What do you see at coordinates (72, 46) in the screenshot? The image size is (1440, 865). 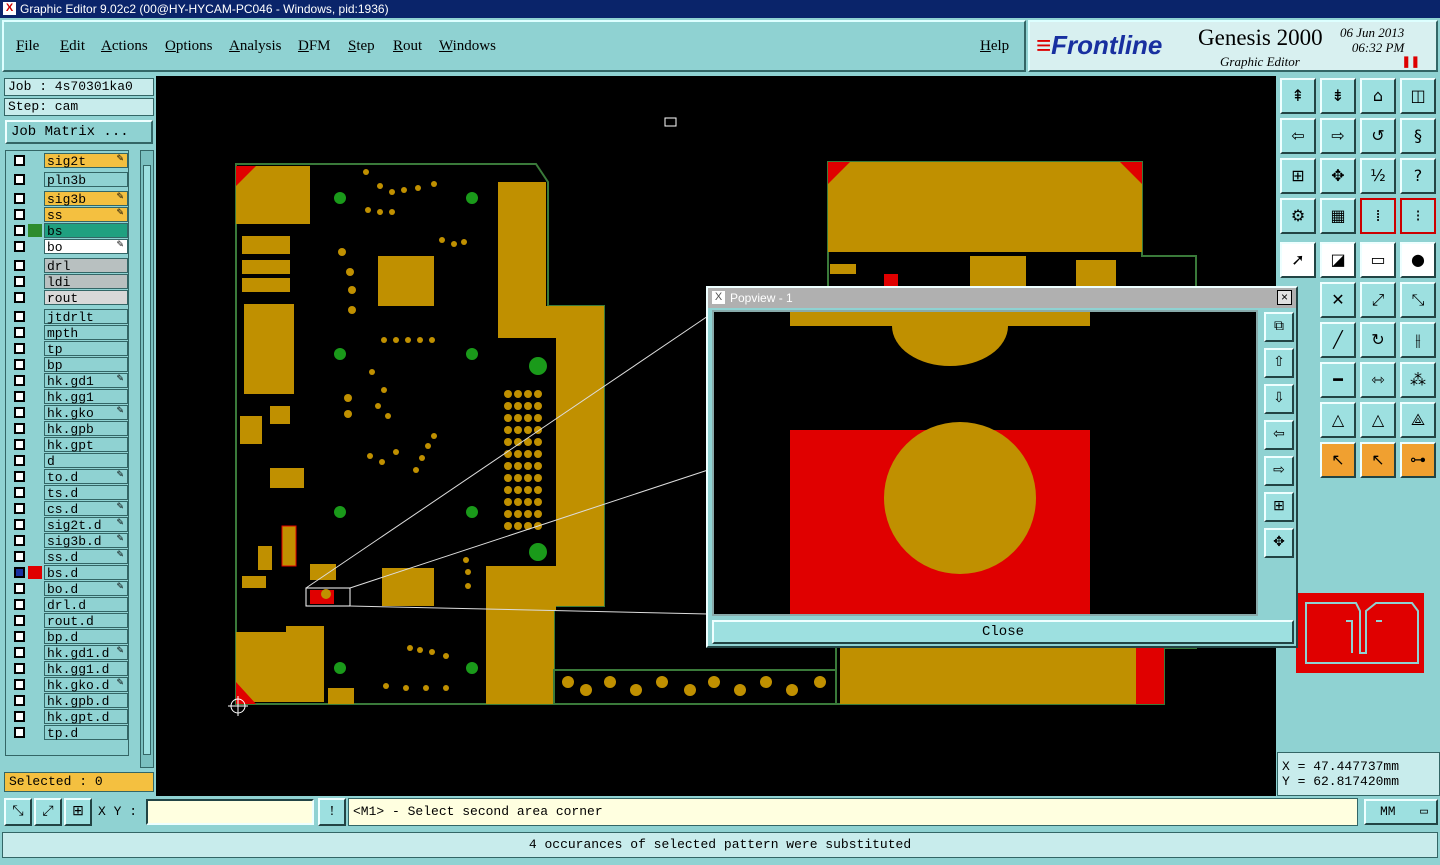 I see `menu-edit: Edit` at bounding box center [72, 46].